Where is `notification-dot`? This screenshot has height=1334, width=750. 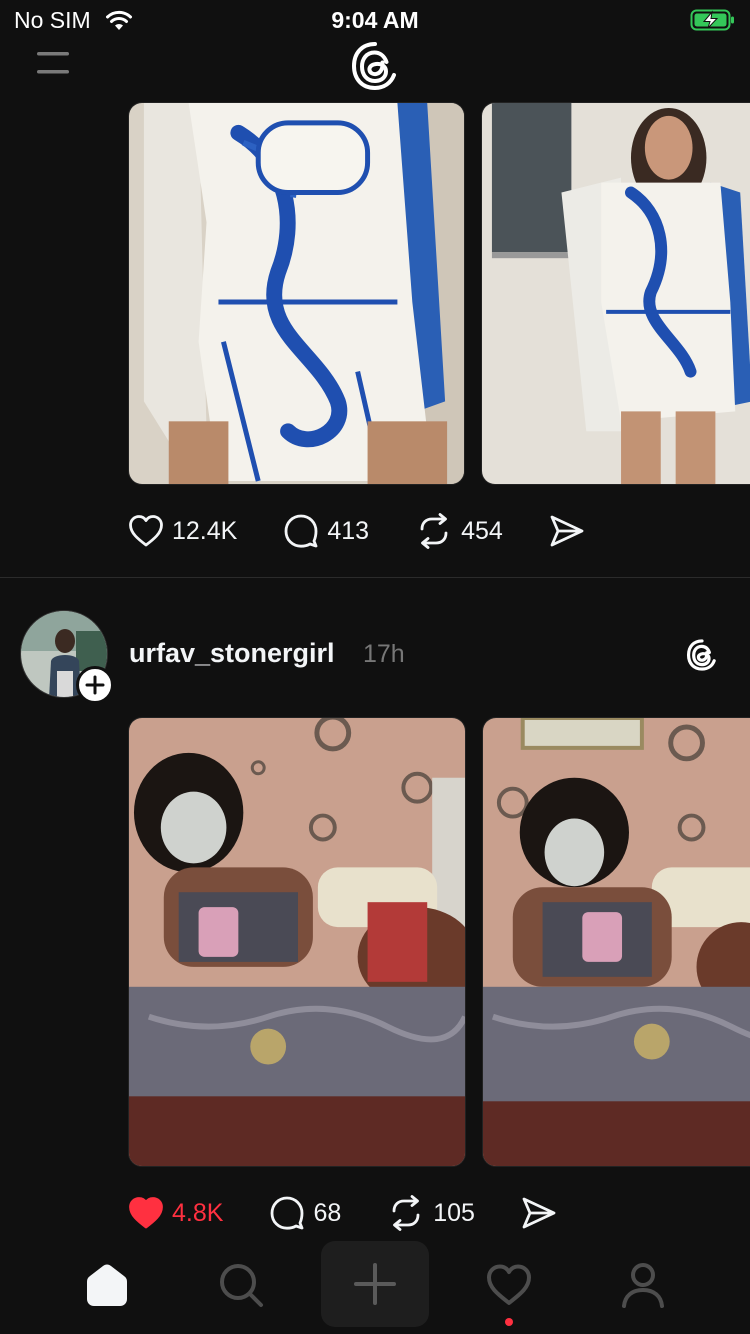
notification-dot is located at coordinates (509, 1322).